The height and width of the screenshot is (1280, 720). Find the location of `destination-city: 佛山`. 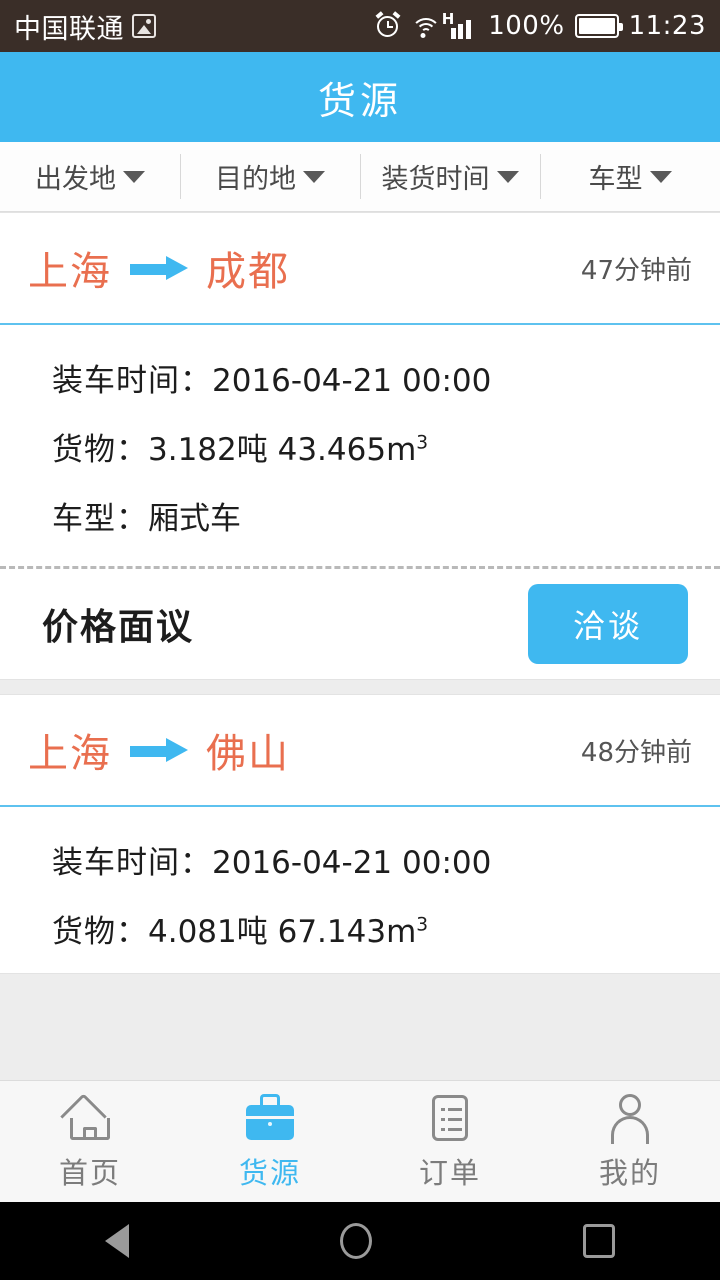

destination-city: 佛山 is located at coordinates (248, 754).